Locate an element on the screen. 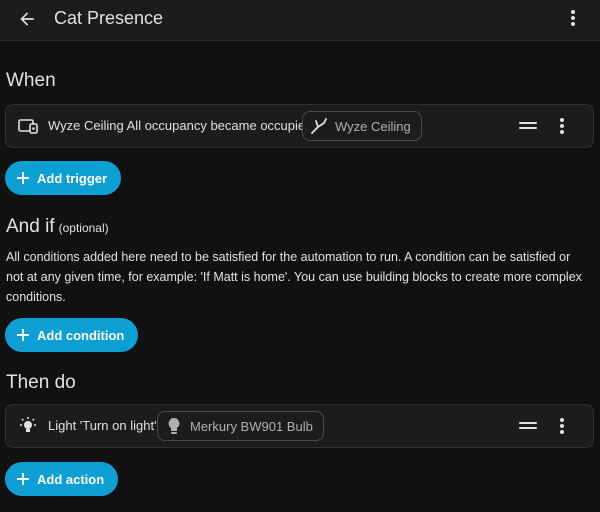 Image resolution: width=600 pixels, height=512 pixels. device-chip-label: Merkury BW901 Bulb is located at coordinates (251, 426).